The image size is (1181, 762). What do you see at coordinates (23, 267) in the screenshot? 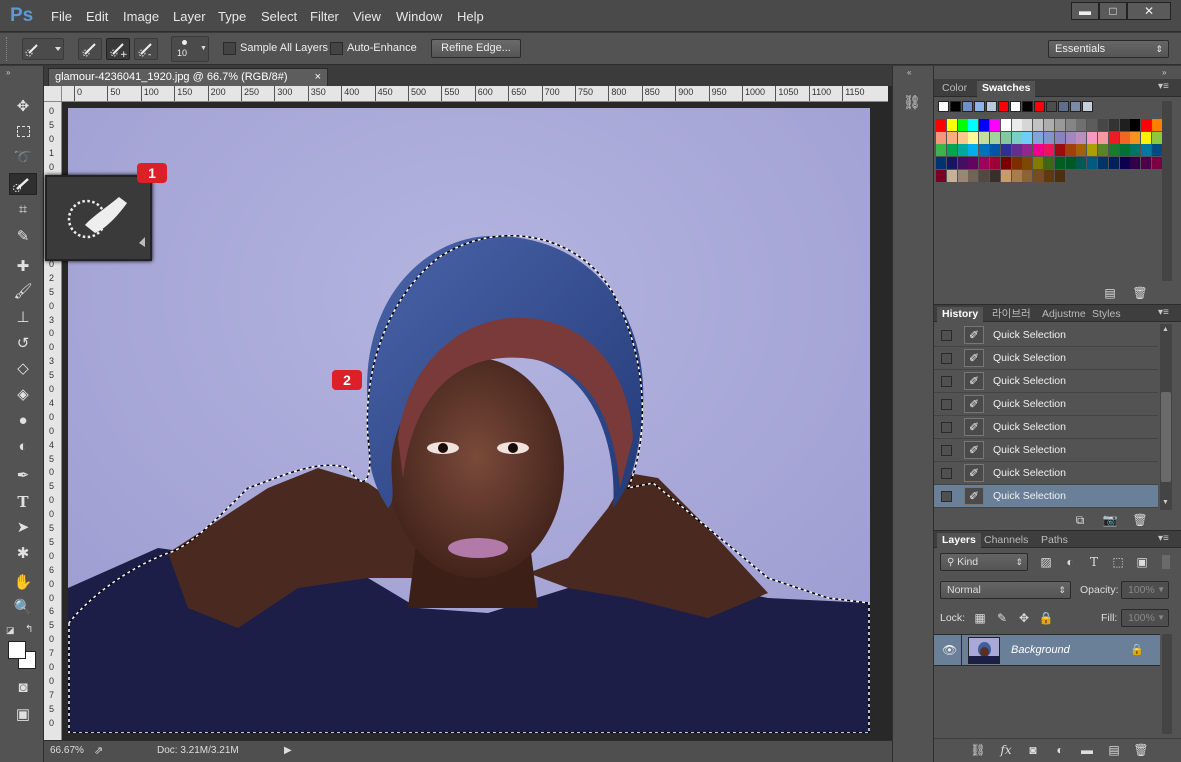
I see `healing-brush-tool-icon: ✚` at bounding box center [23, 267].